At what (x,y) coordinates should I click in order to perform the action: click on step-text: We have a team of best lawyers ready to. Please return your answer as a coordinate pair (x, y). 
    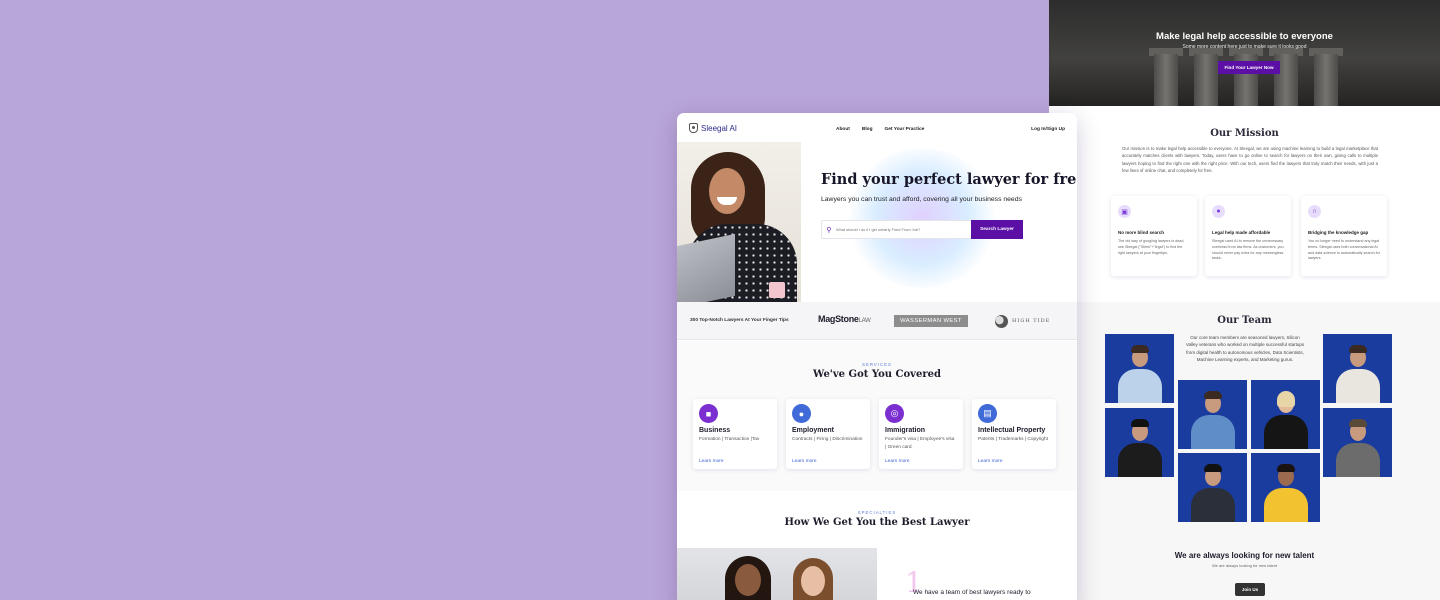
    Looking at the image, I should click on (972, 592).